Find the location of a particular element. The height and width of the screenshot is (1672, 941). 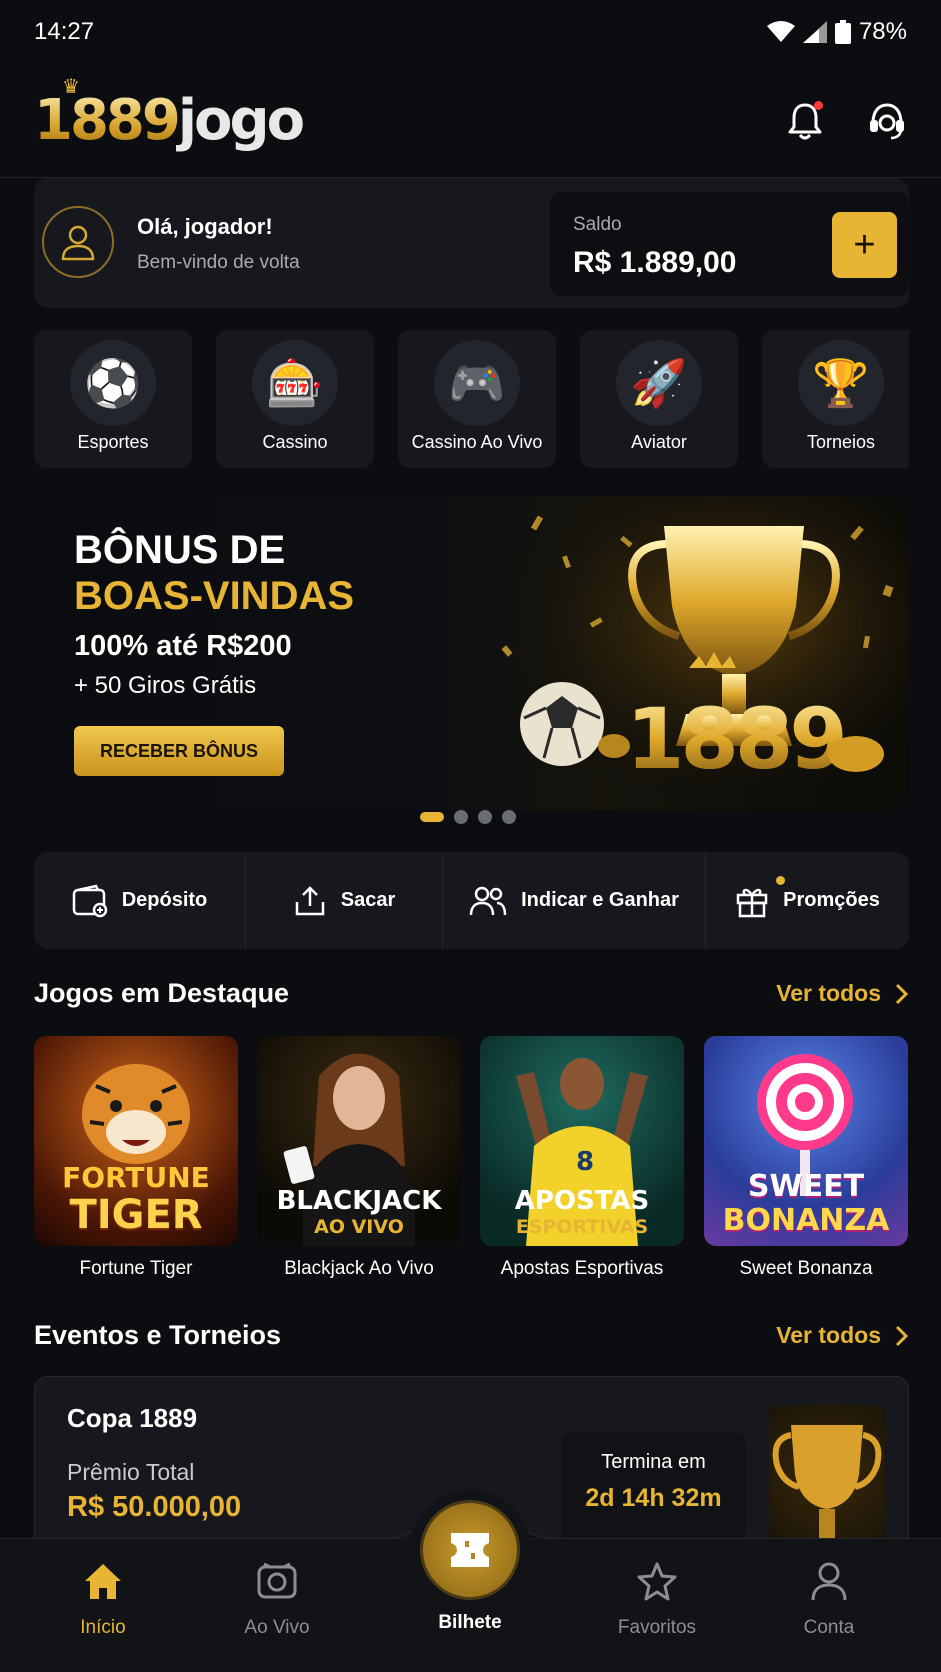

refer-earn-button: Indicar e Ganhar is located at coordinates (574, 900).